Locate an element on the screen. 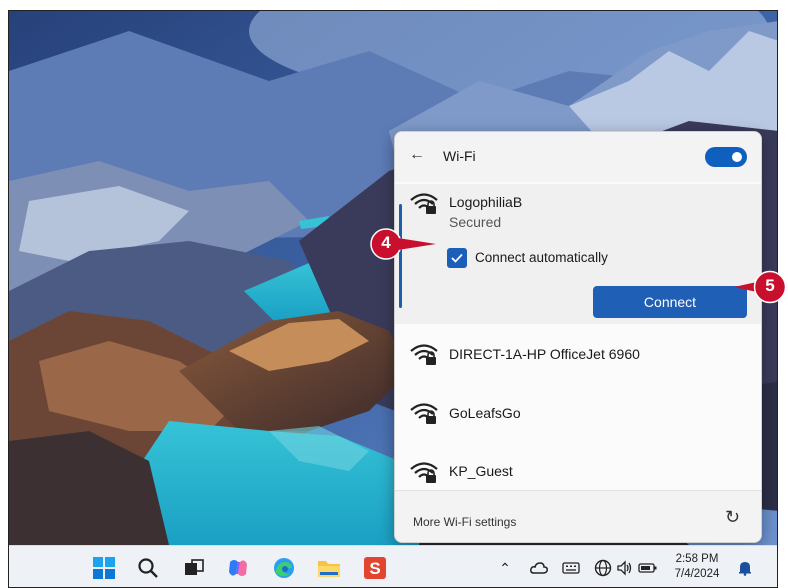 The width and height of the screenshot is (788, 588). svg-text: S is located at coordinates (374, 568).